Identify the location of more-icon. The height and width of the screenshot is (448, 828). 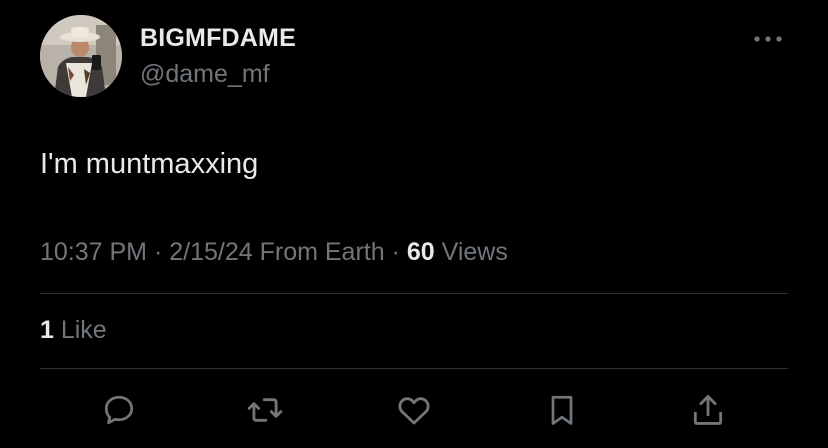
(768, 39).